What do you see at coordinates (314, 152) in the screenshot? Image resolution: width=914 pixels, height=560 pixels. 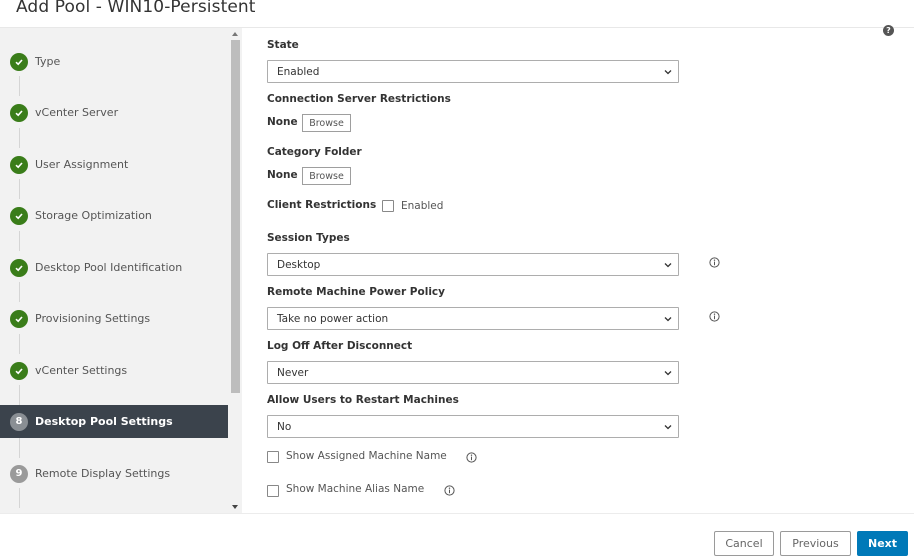 I see `category-folder-label: Category Folder` at bounding box center [314, 152].